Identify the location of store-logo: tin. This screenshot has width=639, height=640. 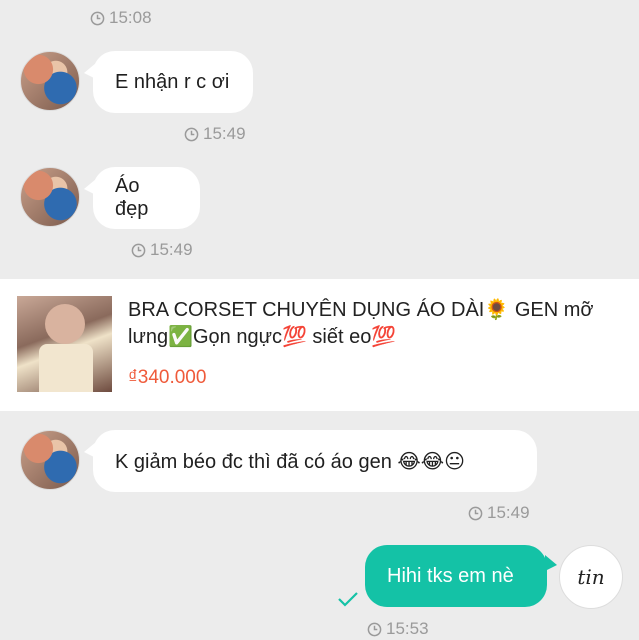
(591, 577).